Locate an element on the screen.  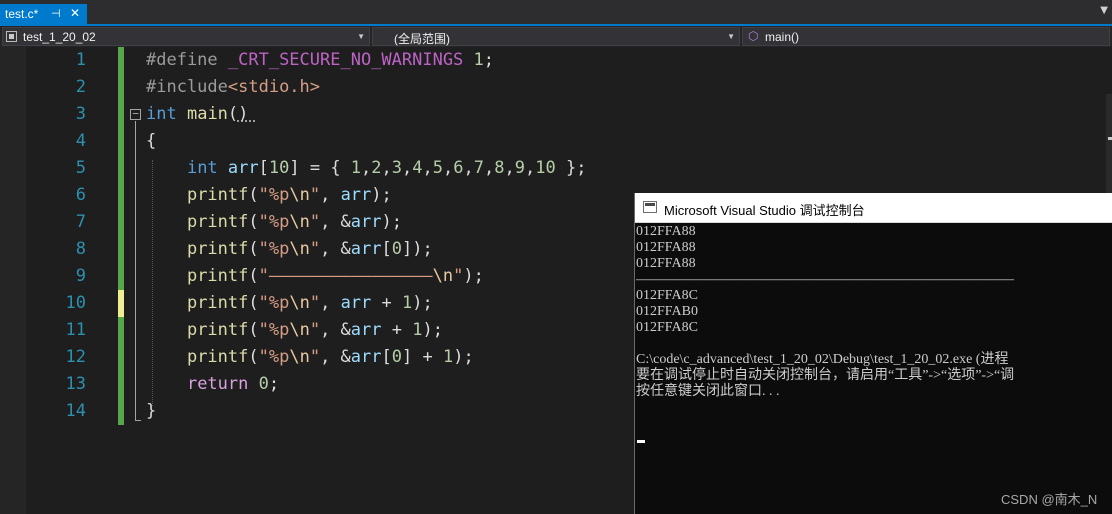
code-line: #define _CRT_SECURE_NO_WARNINGS 1; is located at coordinates (320, 60).